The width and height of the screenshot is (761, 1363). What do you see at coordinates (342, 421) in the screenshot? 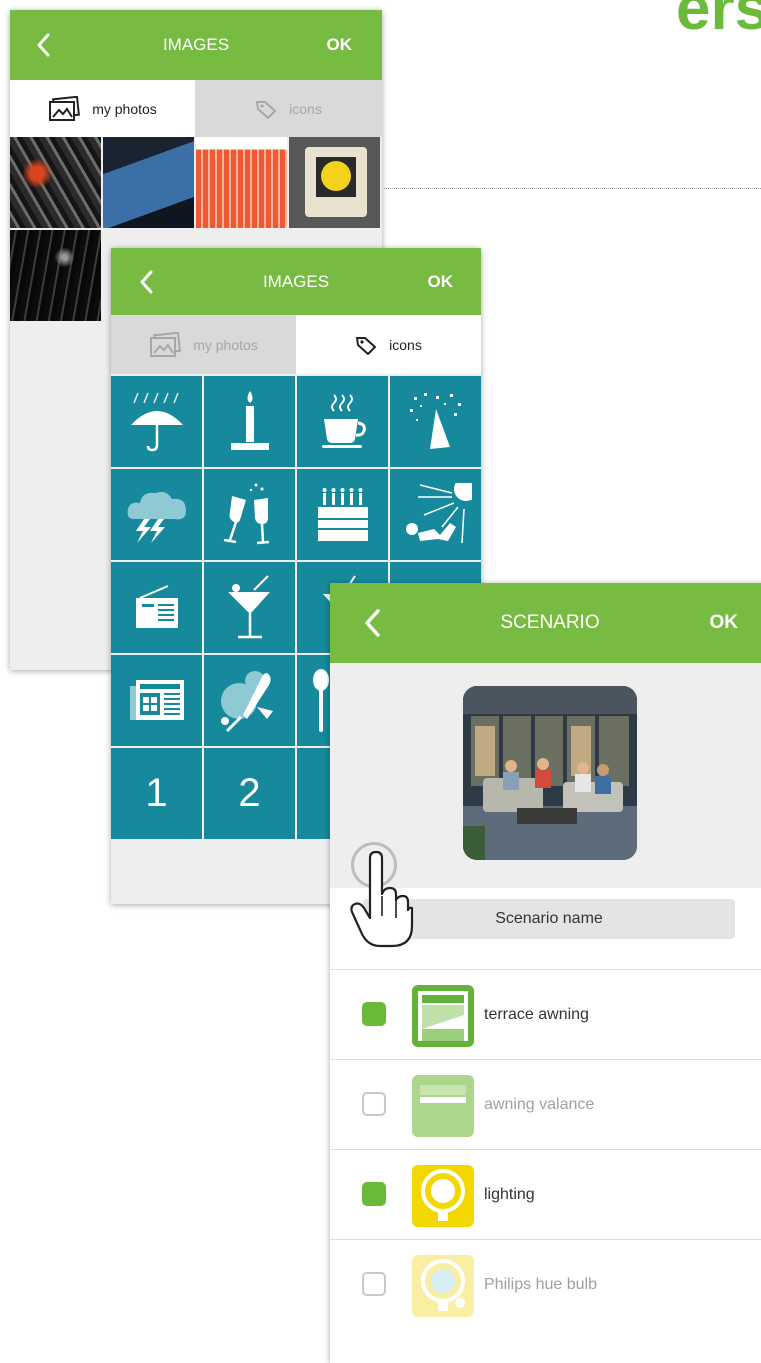
I see `coffee-cup-icon` at bounding box center [342, 421].